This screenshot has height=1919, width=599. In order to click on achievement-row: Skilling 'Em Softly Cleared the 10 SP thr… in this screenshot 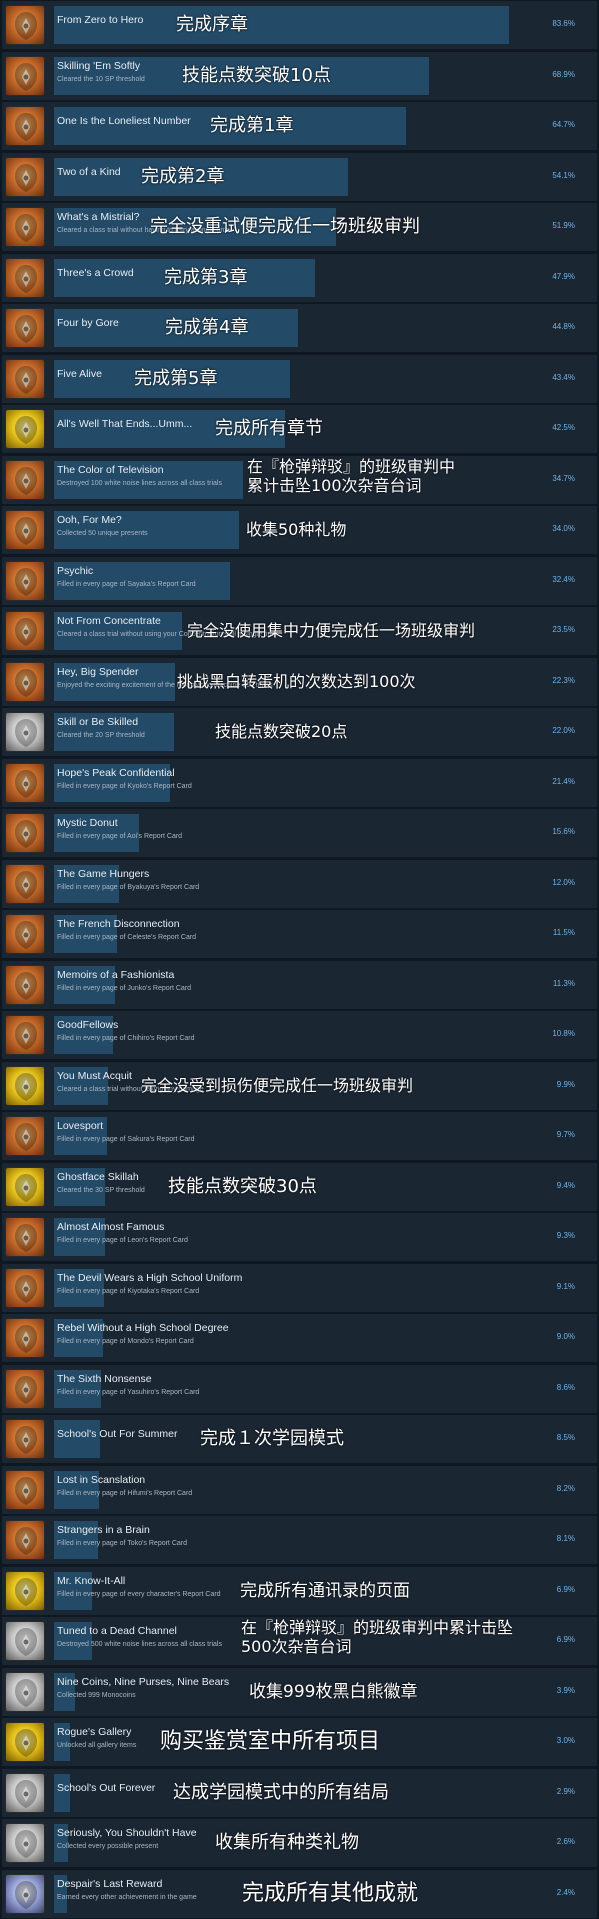, I will do `click(299, 76)`.